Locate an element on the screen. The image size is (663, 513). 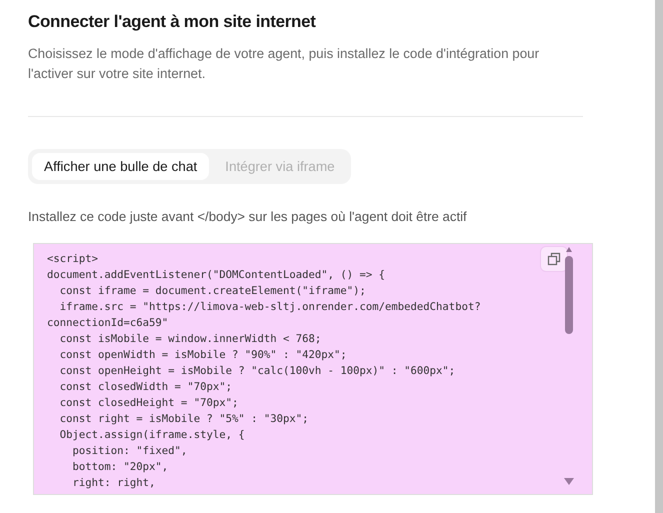
code-line: right: right, is located at coordinates (114, 483).